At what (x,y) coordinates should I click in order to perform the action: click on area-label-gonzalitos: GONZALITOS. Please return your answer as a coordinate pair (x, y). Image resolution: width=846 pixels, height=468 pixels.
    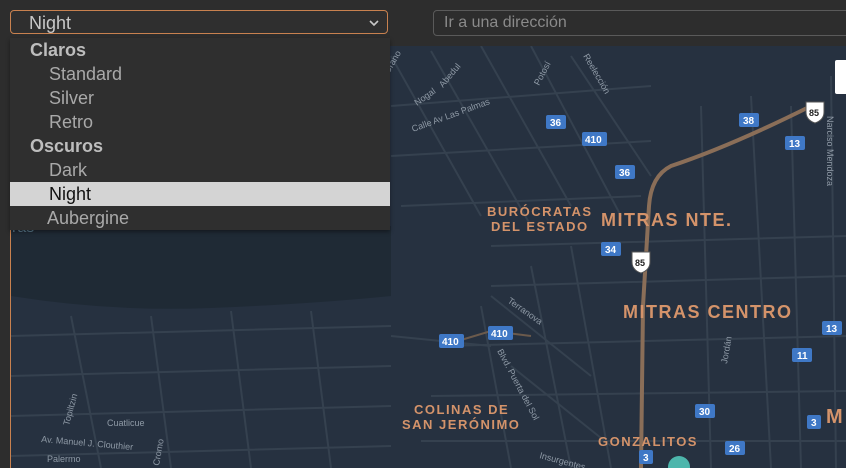
    Looking at the image, I should click on (648, 441).